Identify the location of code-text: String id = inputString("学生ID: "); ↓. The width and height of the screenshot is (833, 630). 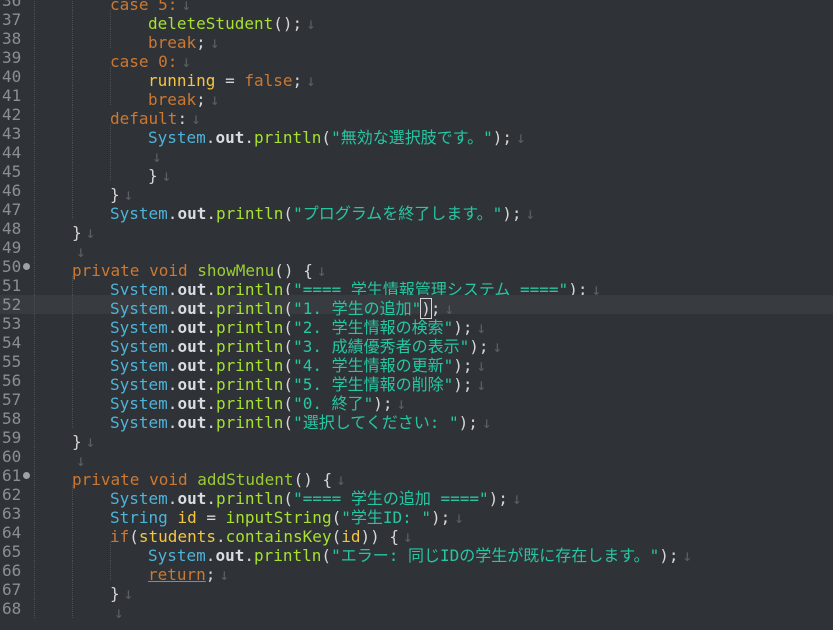
(249, 515).